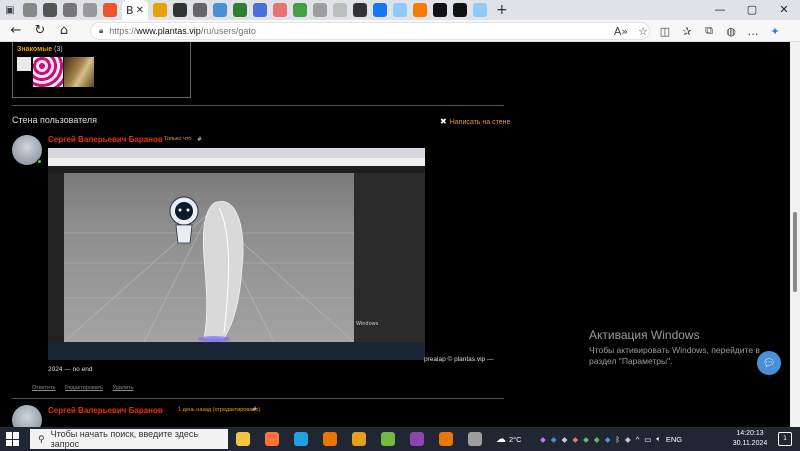 This screenshot has height=451, width=800. I want to click on inner-properties-panel: Windows, so click(389, 257).